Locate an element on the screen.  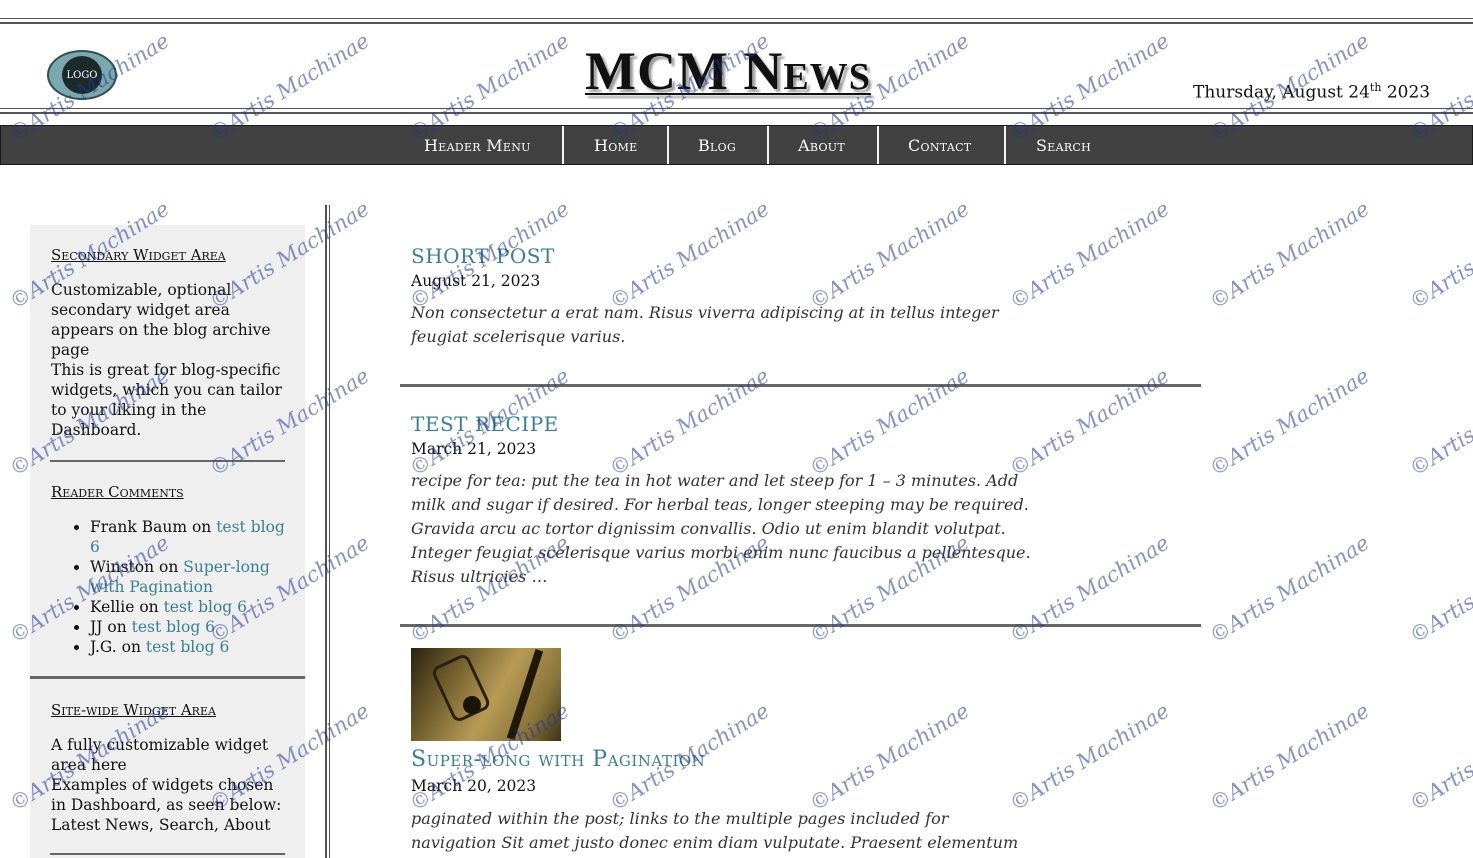
comment-item: JJ on test blog 6 is located at coordinates (190, 627).